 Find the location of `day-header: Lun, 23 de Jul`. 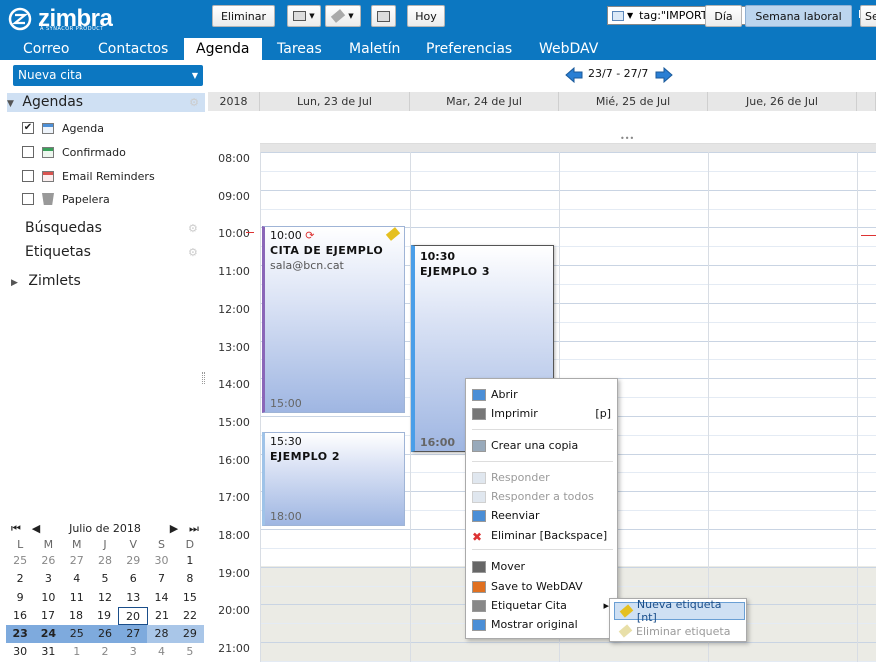

day-header: Lun, 23 de Jul is located at coordinates (335, 101).